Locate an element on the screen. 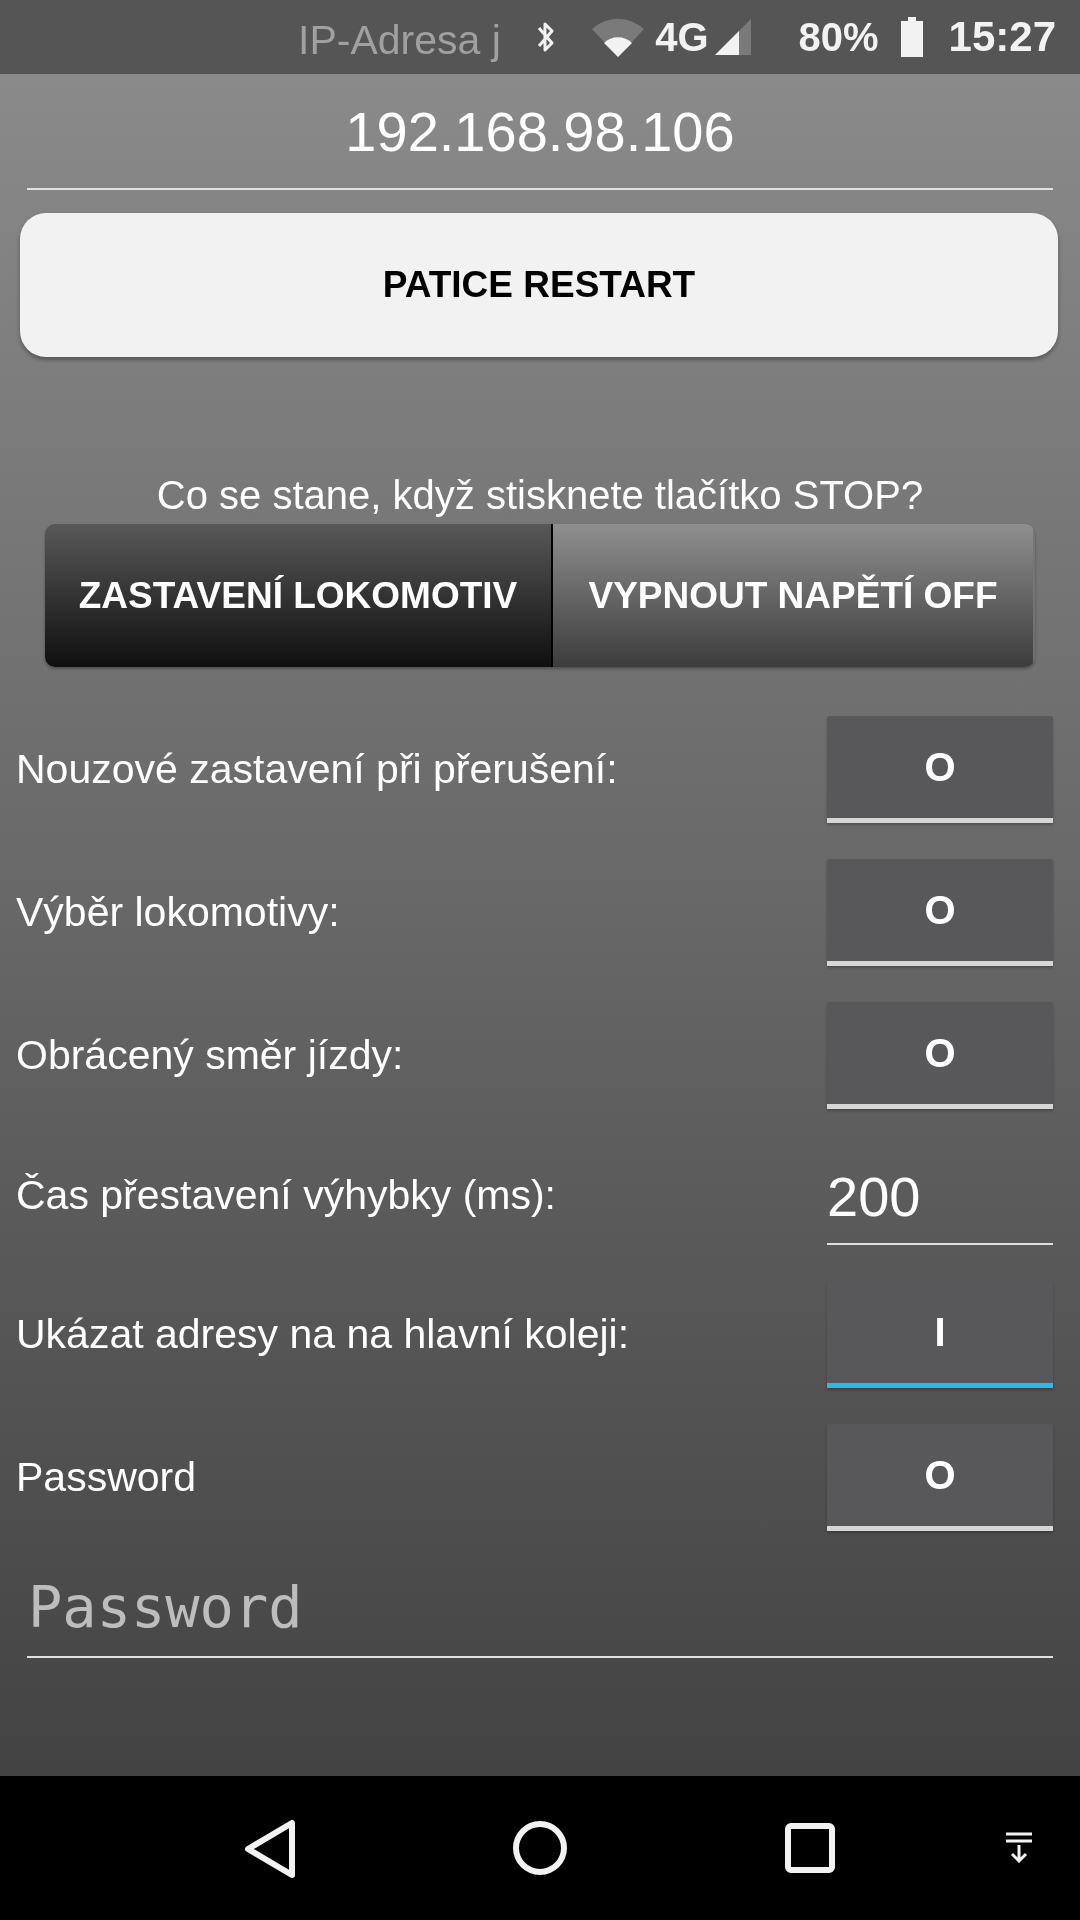  setting-label: Čas přestavení výhybky (ms): is located at coordinates (286, 1195).